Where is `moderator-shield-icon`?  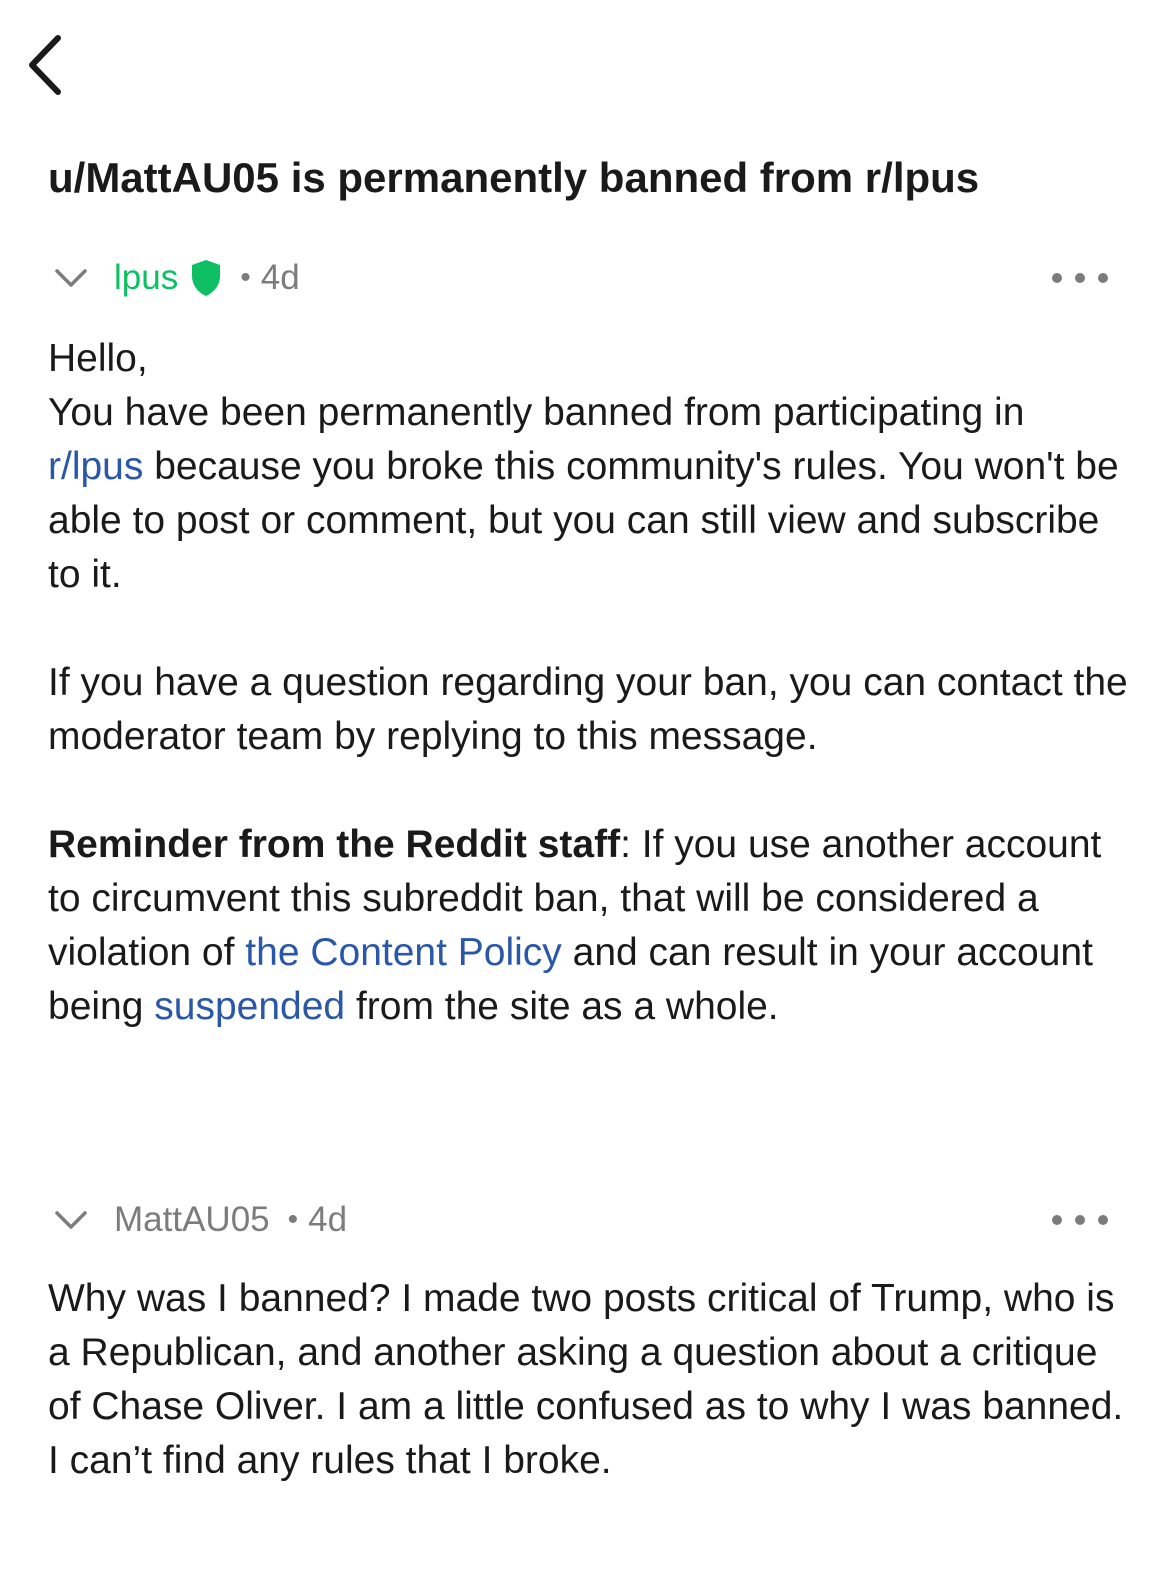 moderator-shield-icon is located at coordinates (206, 278).